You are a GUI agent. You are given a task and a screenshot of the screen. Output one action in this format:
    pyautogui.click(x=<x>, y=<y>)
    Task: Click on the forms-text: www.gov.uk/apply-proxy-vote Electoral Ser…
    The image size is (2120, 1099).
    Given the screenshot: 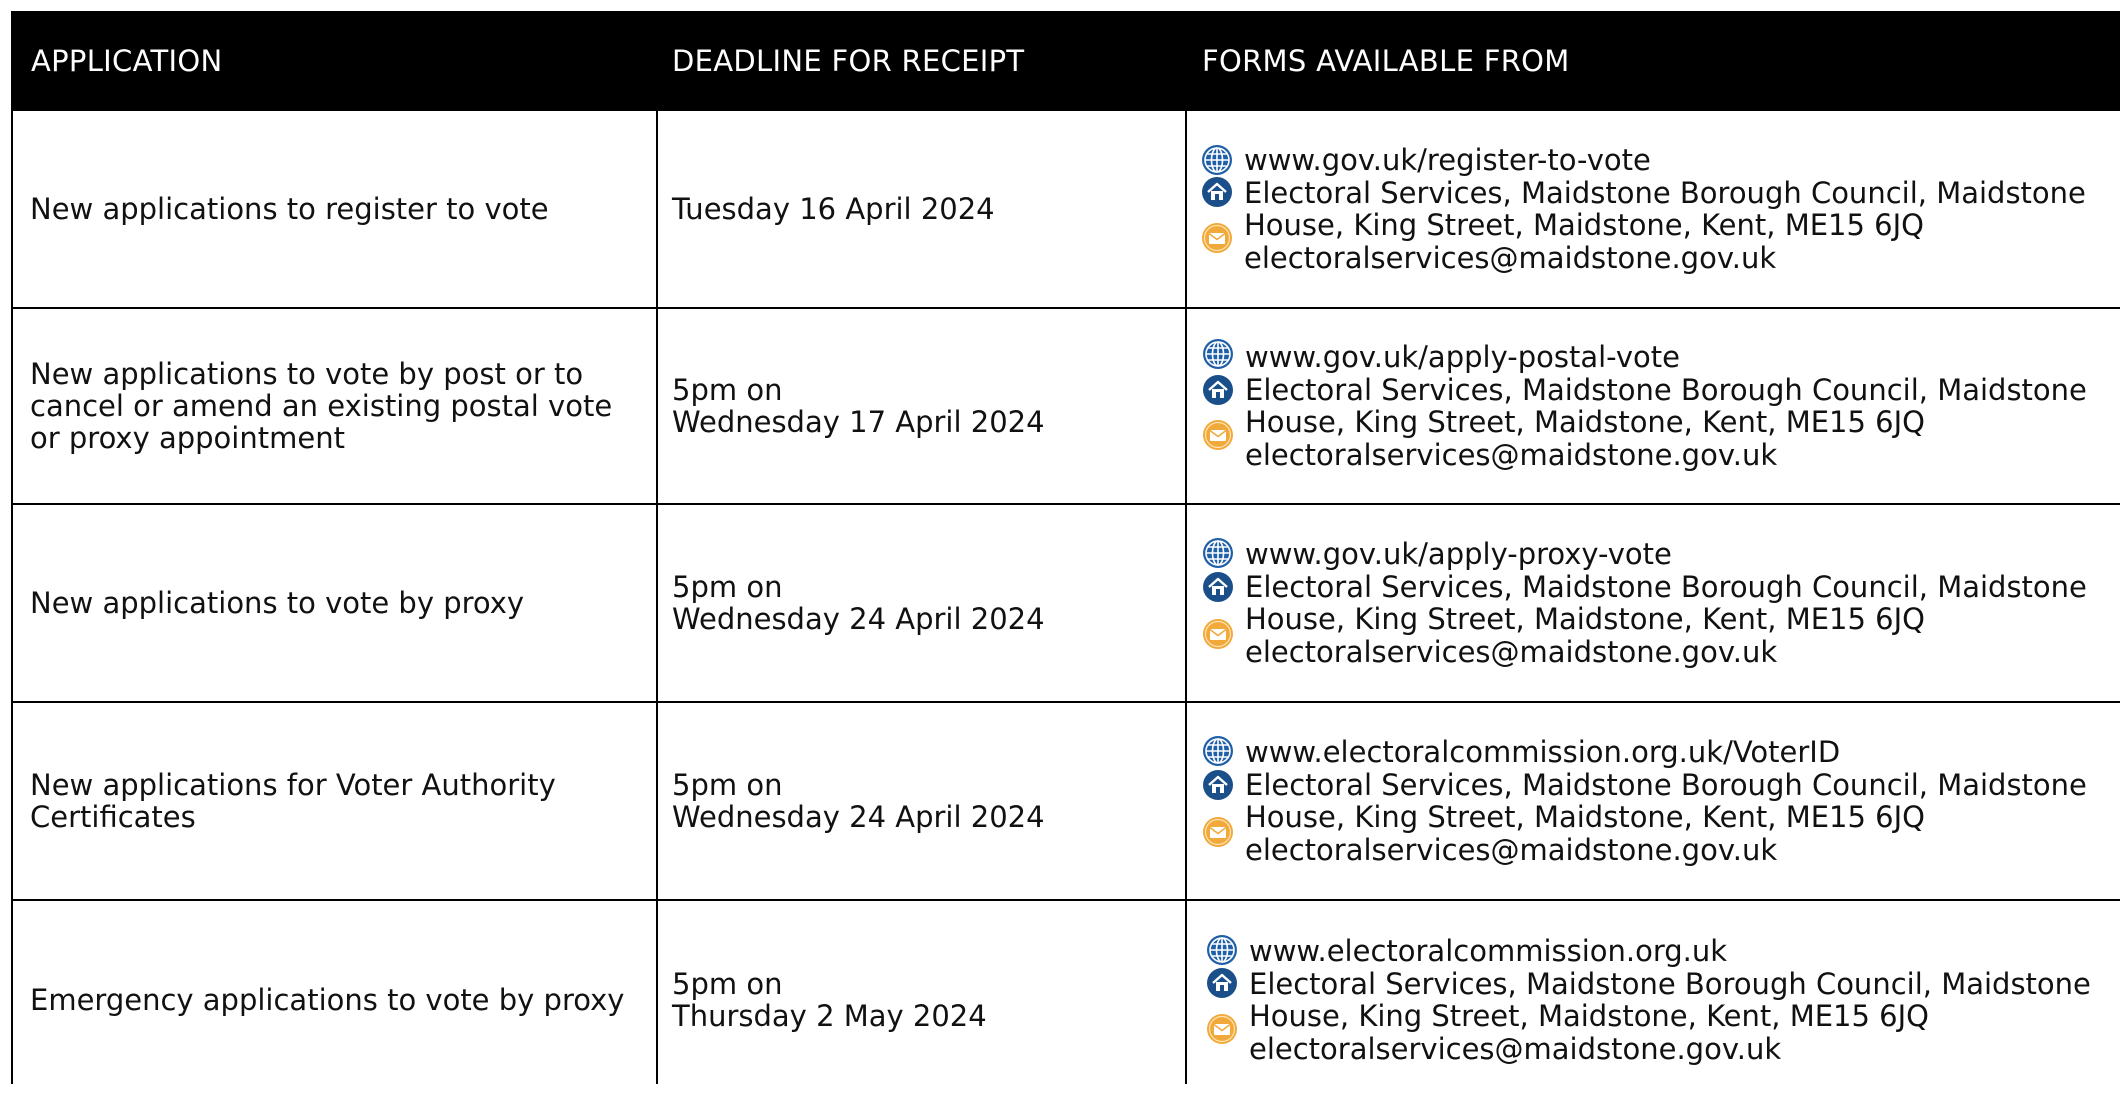 What is the action you would take?
    pyautogui.click(x=1666, y=603)
    